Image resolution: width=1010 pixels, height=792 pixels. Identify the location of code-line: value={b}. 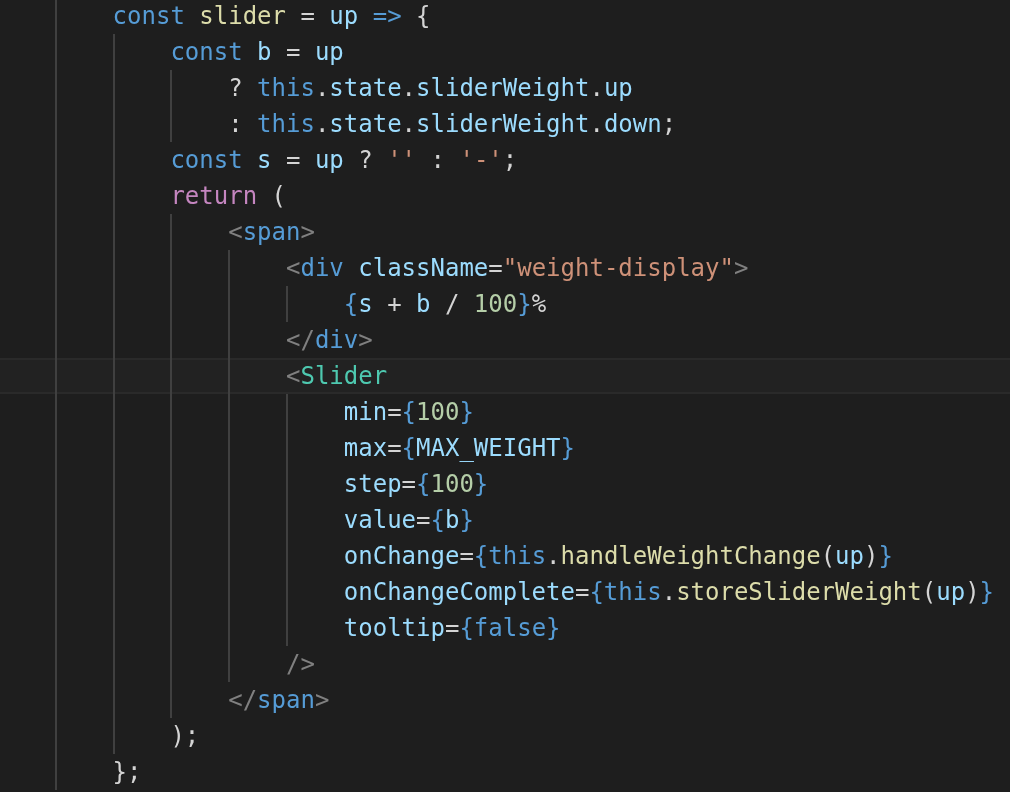
(408, 520).